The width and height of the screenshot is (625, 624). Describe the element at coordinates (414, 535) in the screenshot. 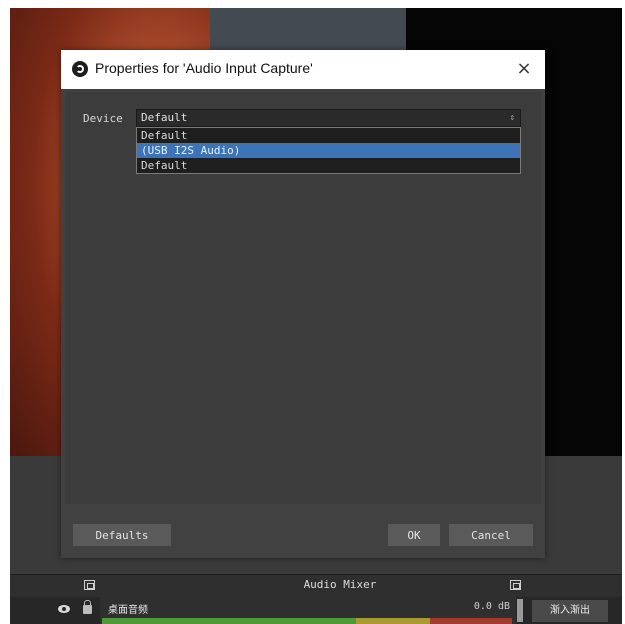

I see `ok-button: OK` at that location.